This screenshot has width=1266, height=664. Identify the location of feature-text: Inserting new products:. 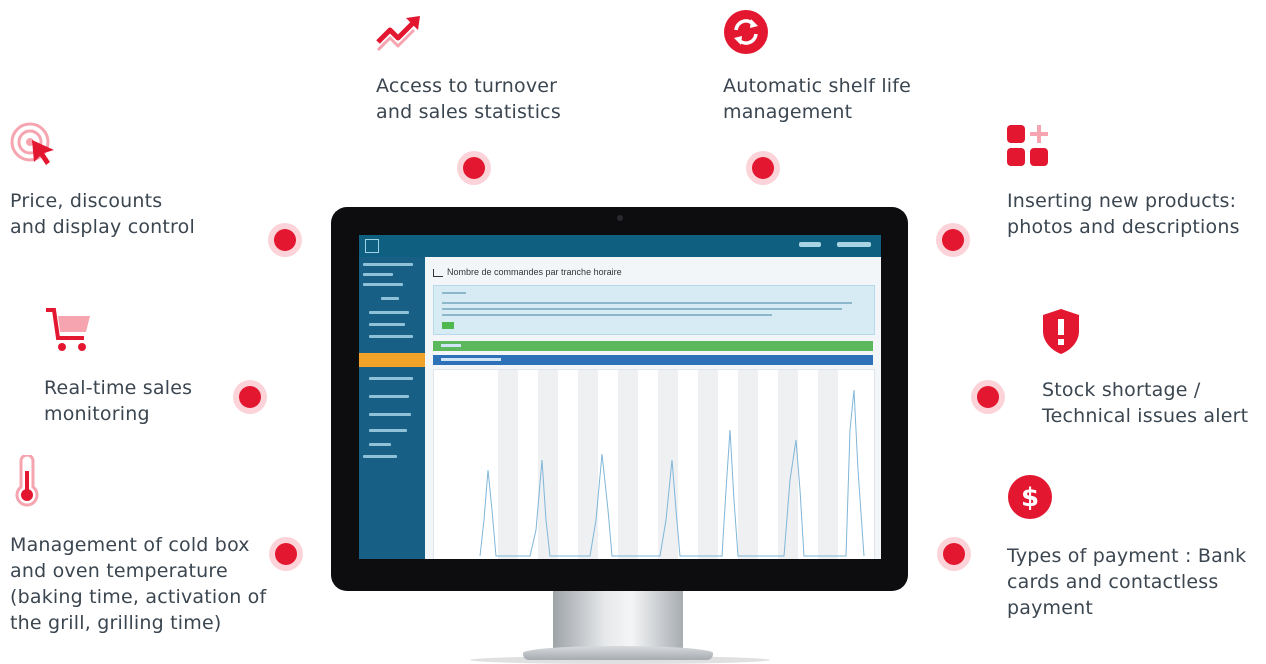
(1122, 201).